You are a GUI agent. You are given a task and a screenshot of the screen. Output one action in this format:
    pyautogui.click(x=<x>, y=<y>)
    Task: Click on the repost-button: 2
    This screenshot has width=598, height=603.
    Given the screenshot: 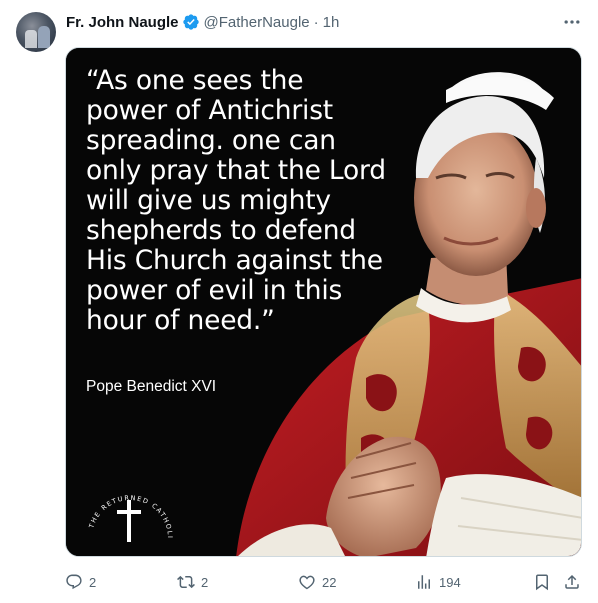 What is the action you would take?
    pyautogui.click(x=192, y=582)
    